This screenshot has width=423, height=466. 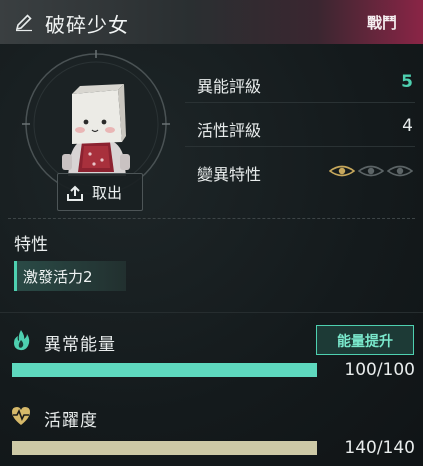 I want to click on vitality-bar, so click(x=164, y=448).